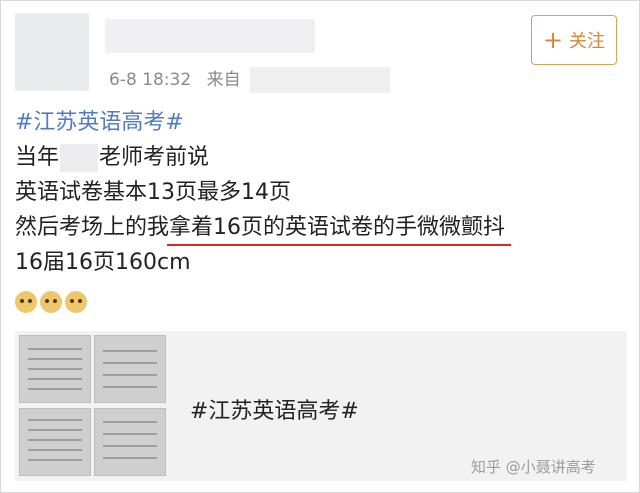 This screenshot has height=493, width=640. What do you see at coordinates (319, 80) in the screenshot?
I see `source-redacted` at bounding box center [319, 80].